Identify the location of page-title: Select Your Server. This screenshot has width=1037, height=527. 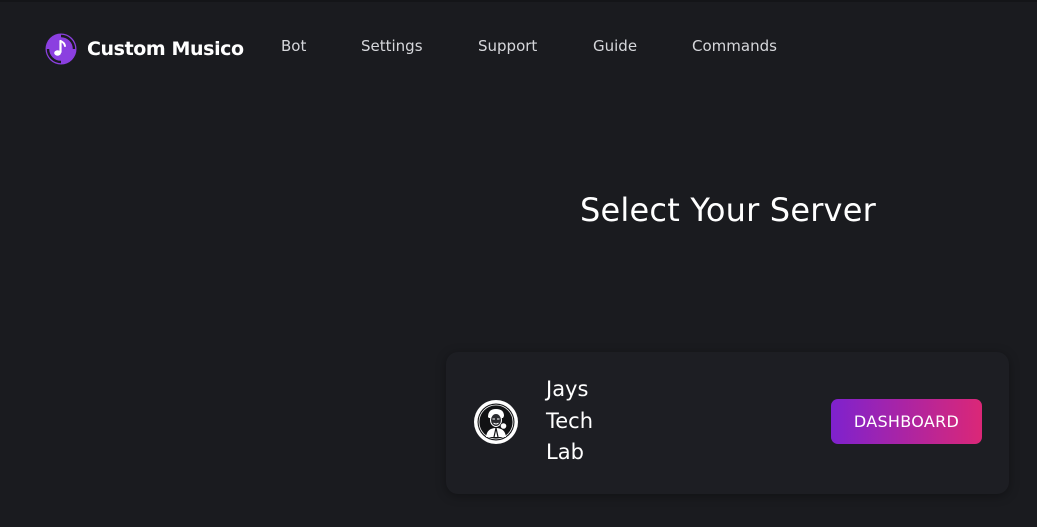
(728, 210).